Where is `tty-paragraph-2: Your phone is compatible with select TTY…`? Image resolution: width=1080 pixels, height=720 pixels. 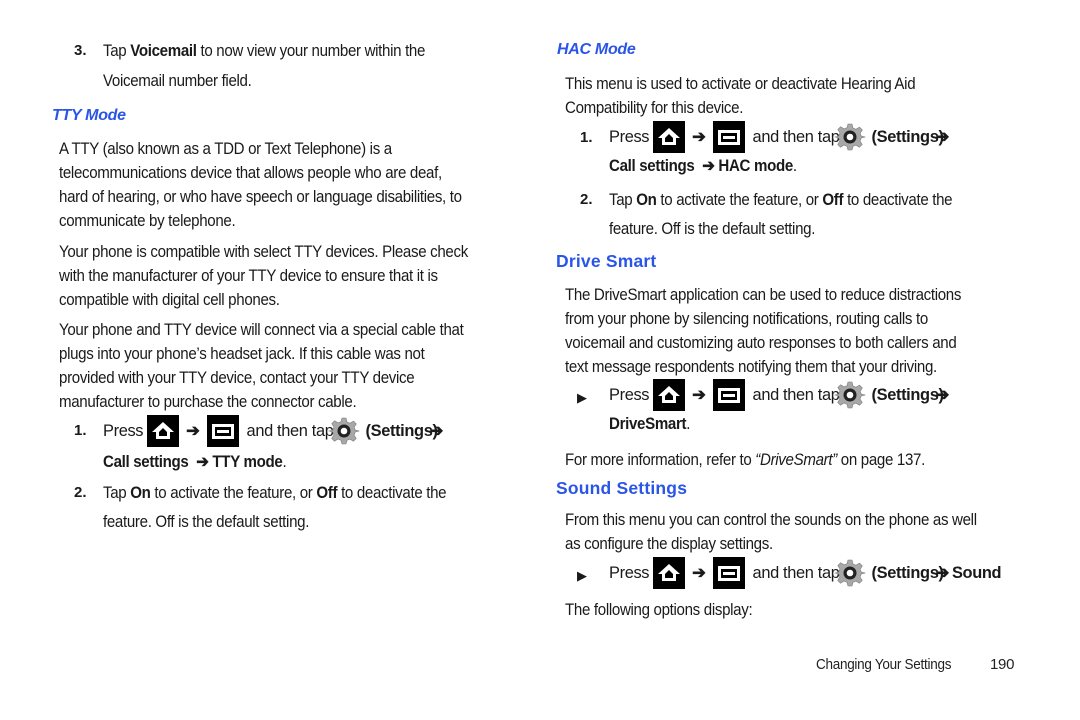
tty-paragraph-2: Your phone is compatible with select TTY… is located at coordinates (281, 276).